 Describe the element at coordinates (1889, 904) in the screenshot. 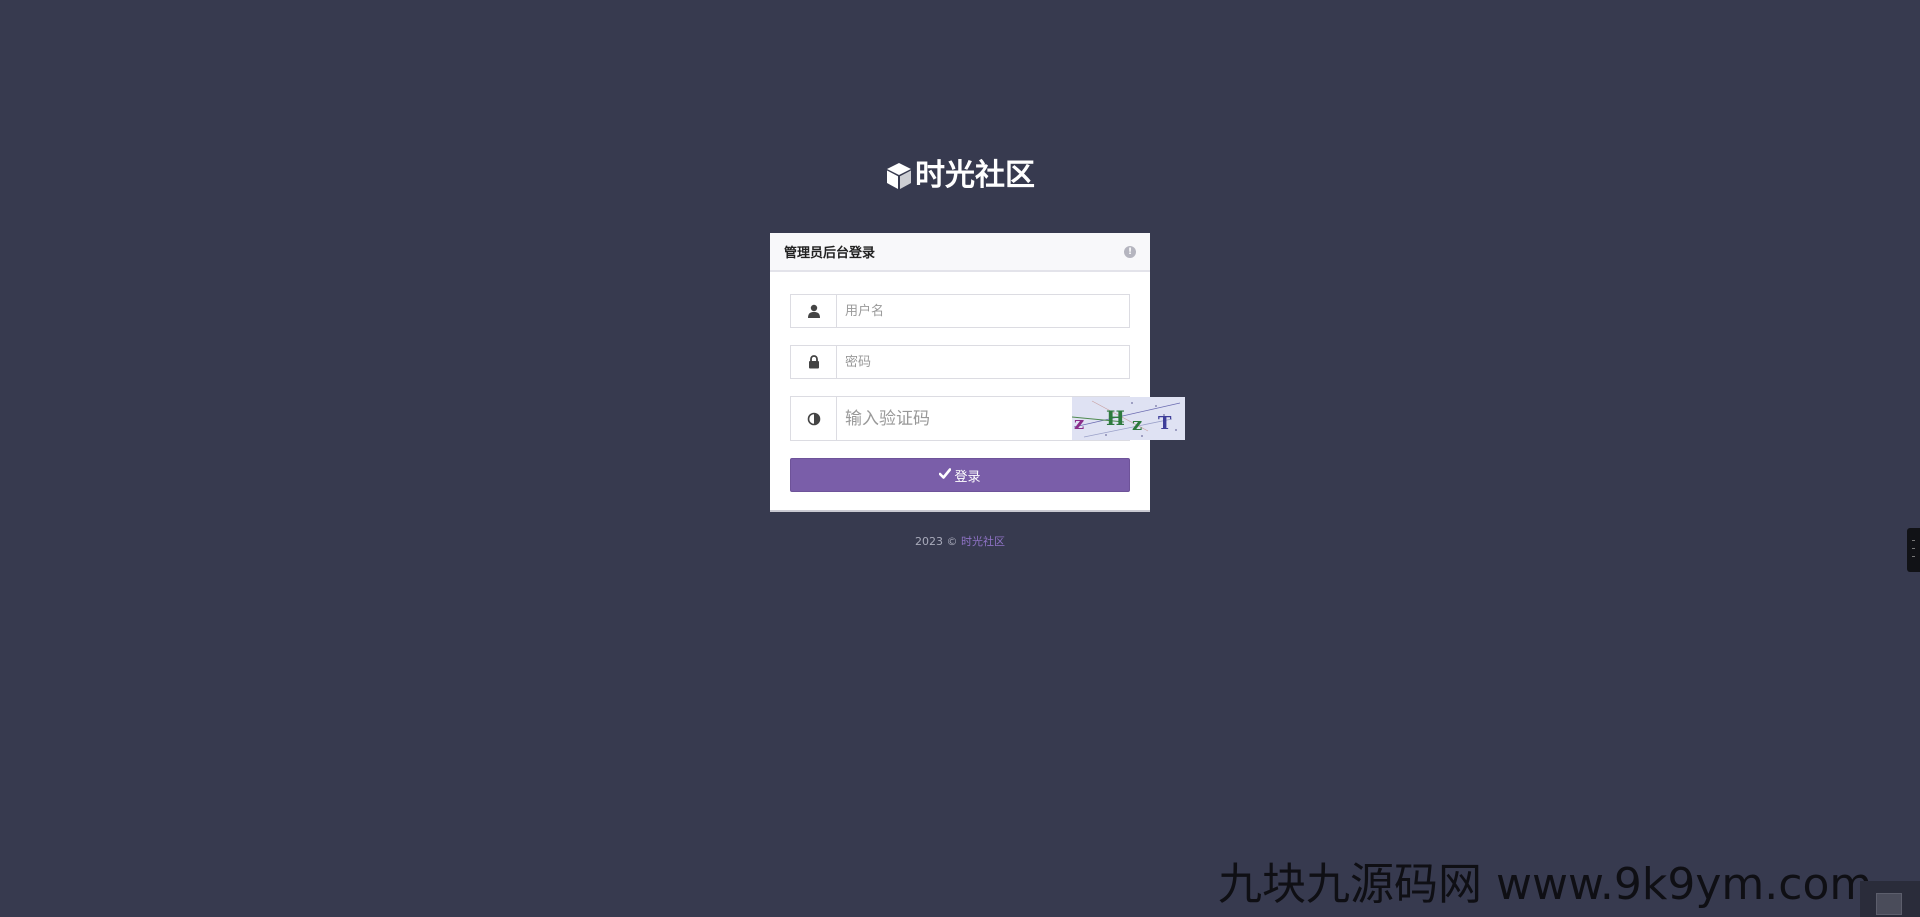

I see `corner-button` at that location.